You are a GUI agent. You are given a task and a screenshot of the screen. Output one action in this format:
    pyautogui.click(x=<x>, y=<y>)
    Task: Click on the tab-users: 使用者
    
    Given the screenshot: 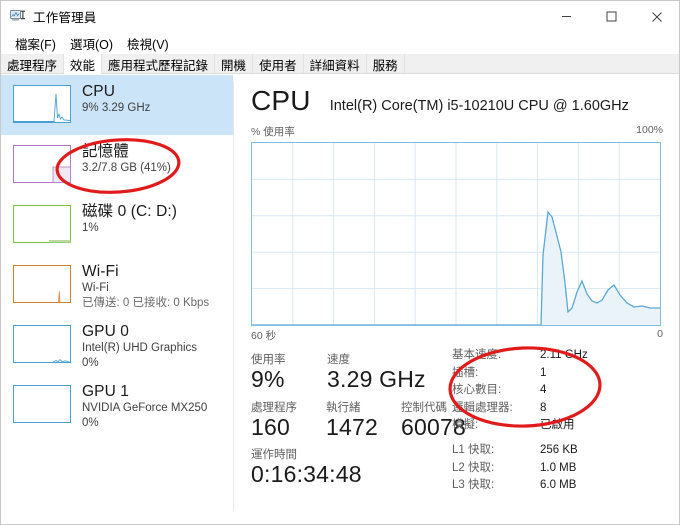 What is the action you would take?
    pyautogui.click(x=278, y=63)
    